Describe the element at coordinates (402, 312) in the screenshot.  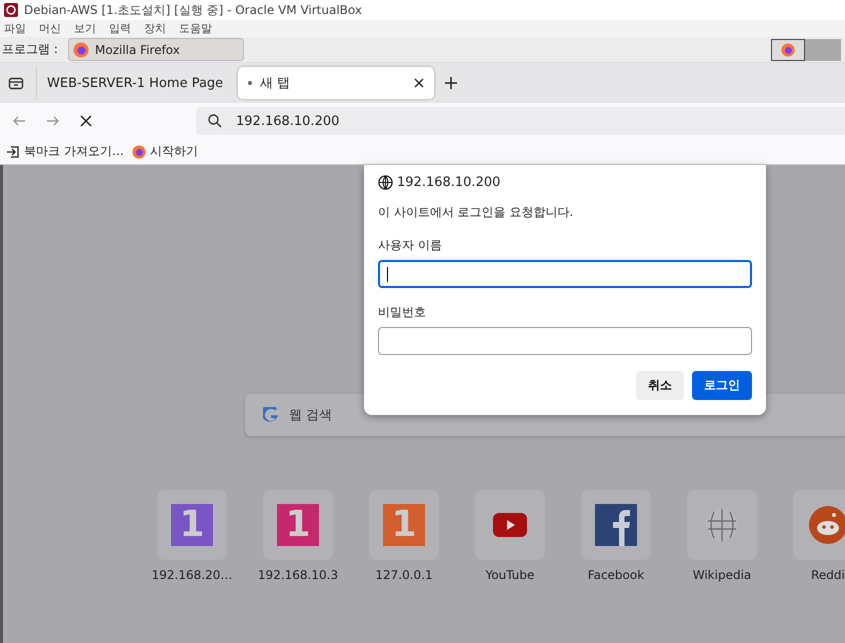
I see `field-label: 비밀번호` at that location.